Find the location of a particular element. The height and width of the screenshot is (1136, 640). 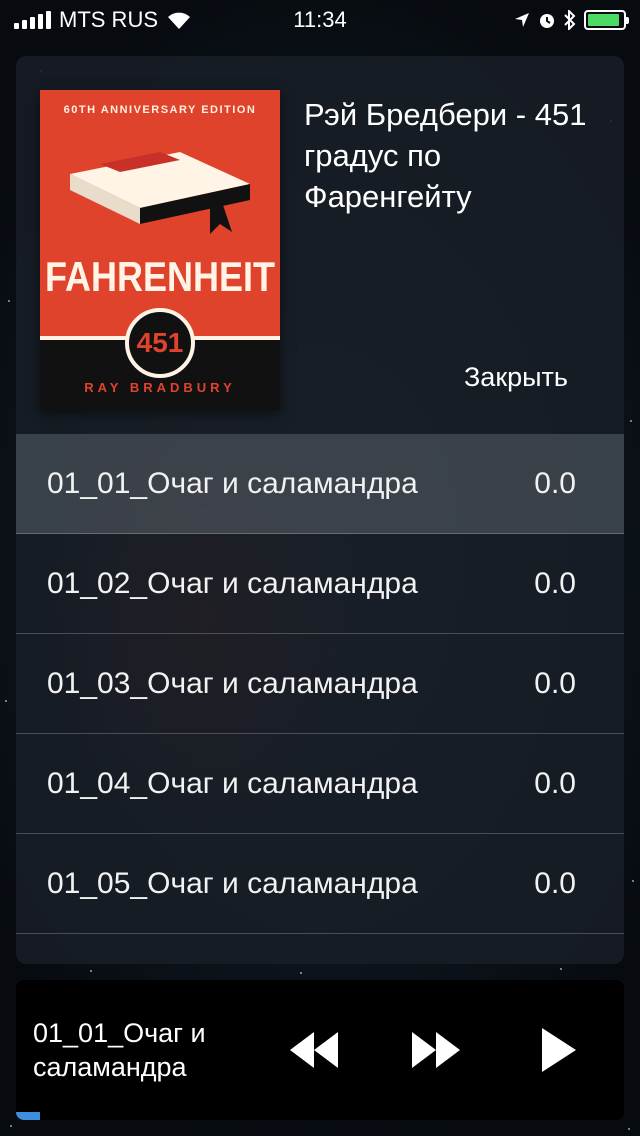

playback-progress-bar is located at coordinates (320, 1116).